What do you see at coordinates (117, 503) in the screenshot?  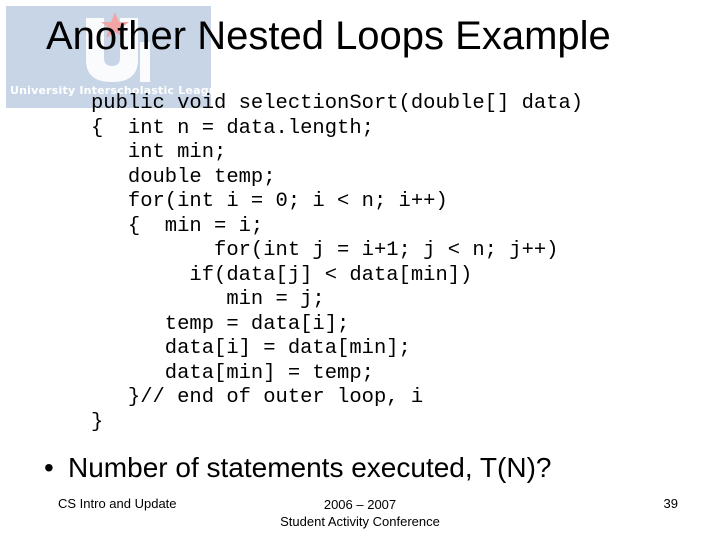 I see `footer-left: CS Intro and Update` at bounding box center [117, 503].